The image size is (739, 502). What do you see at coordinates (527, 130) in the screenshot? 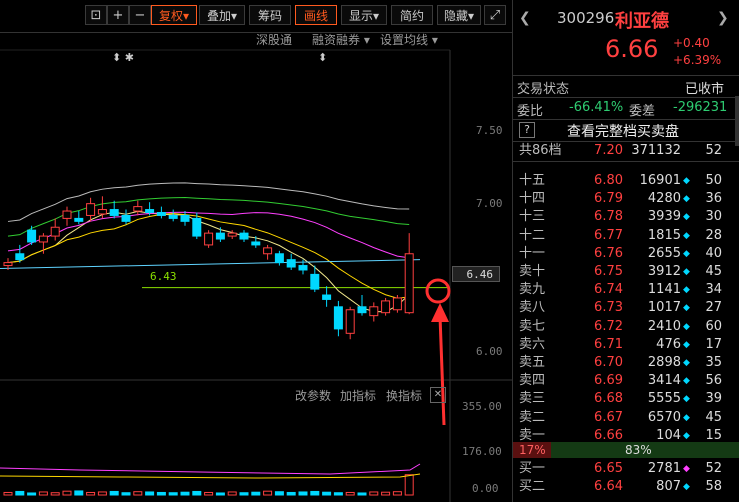
I see `help-icon: ?` at bounding box center [527, 130].